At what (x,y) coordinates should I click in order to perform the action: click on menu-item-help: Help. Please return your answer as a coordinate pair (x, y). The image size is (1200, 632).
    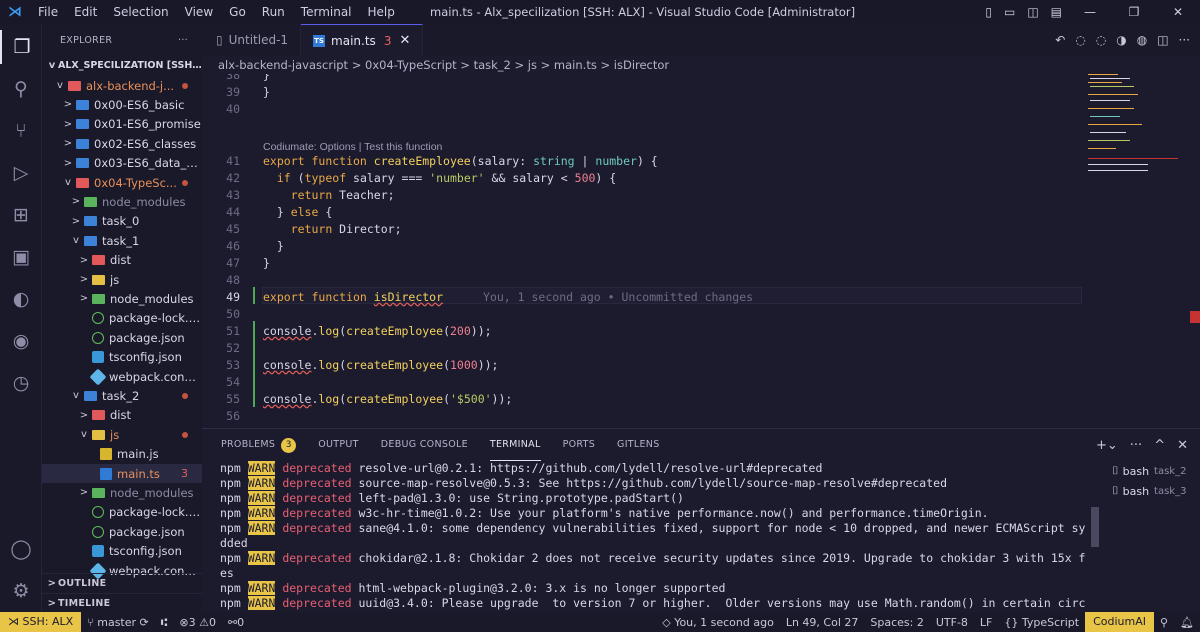
    Looking at the image, I should click on (381, 12).